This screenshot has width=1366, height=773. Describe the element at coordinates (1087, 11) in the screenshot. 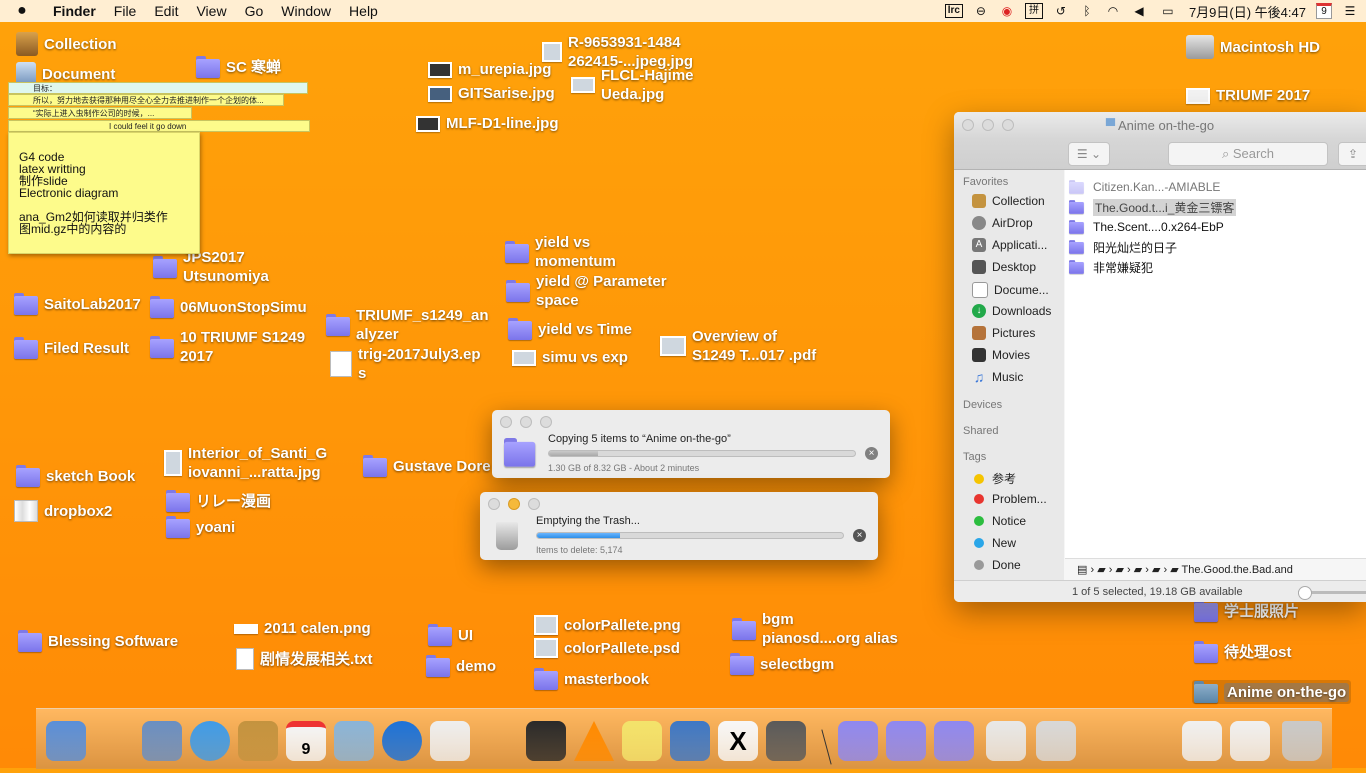

I see `bluetooth-icon: ᛒ` at that location.